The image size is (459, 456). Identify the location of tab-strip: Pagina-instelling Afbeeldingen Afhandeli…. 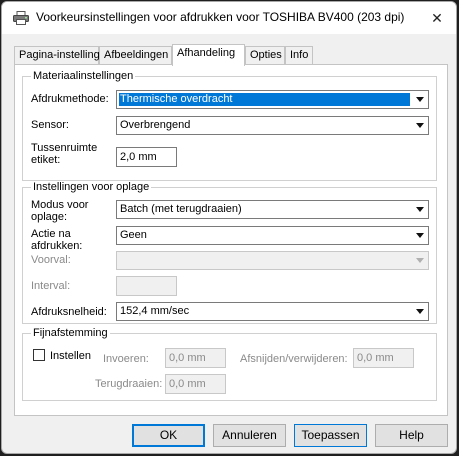
(231, 55).